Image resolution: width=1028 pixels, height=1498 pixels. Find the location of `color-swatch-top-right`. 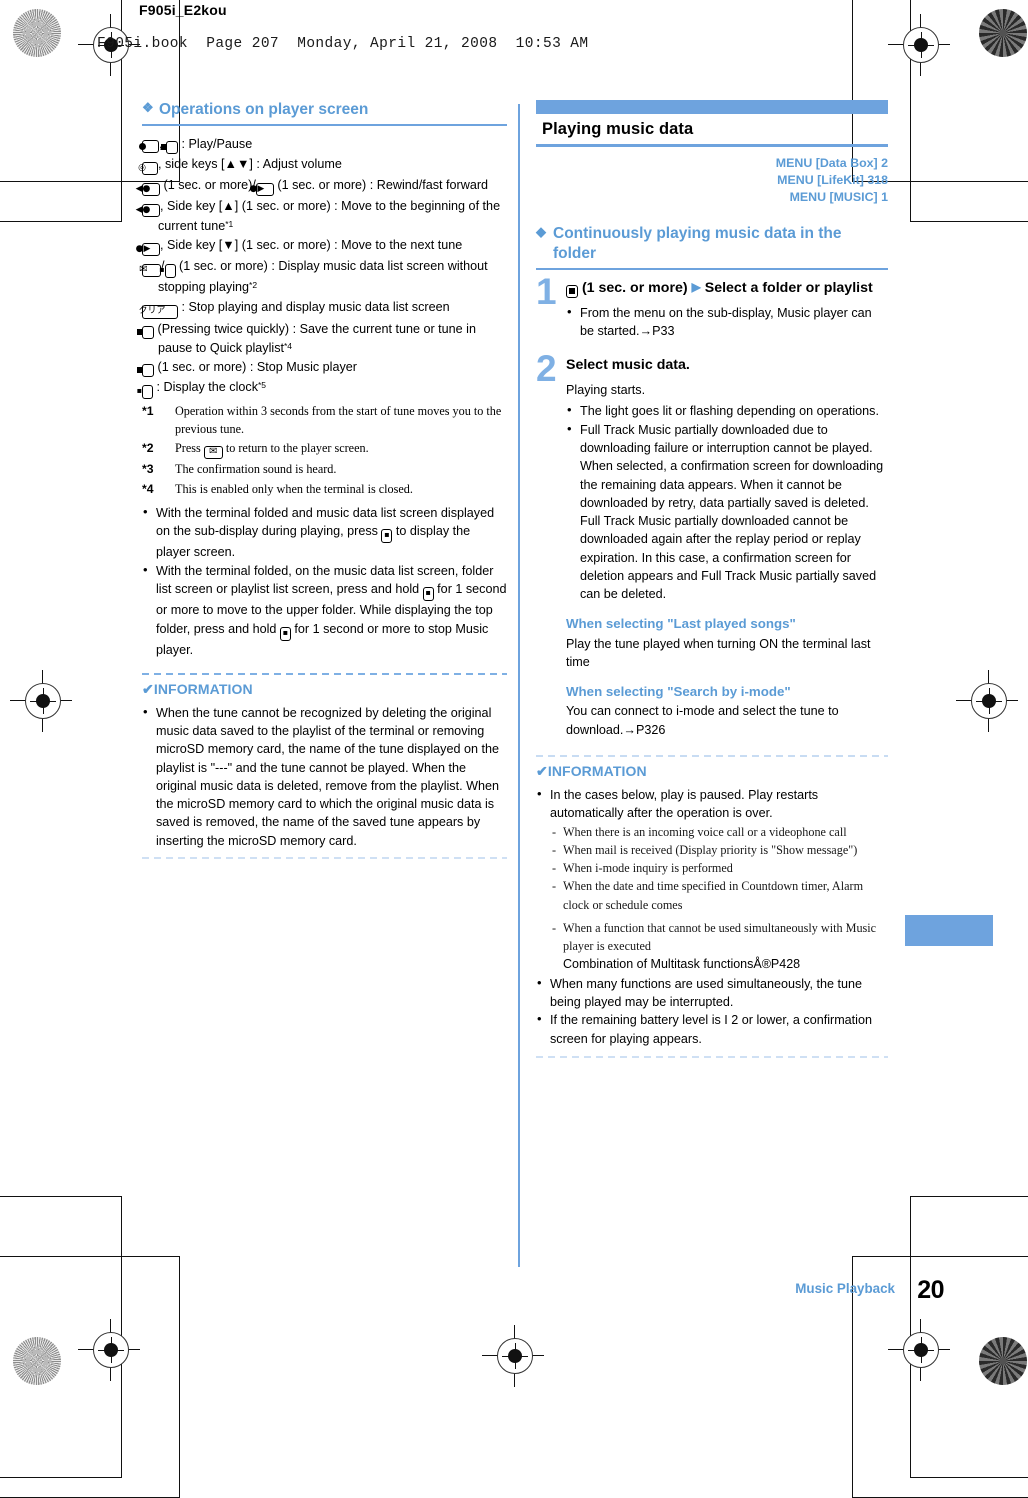

color-swatch-top-right is located at coordinates (1003, 33).